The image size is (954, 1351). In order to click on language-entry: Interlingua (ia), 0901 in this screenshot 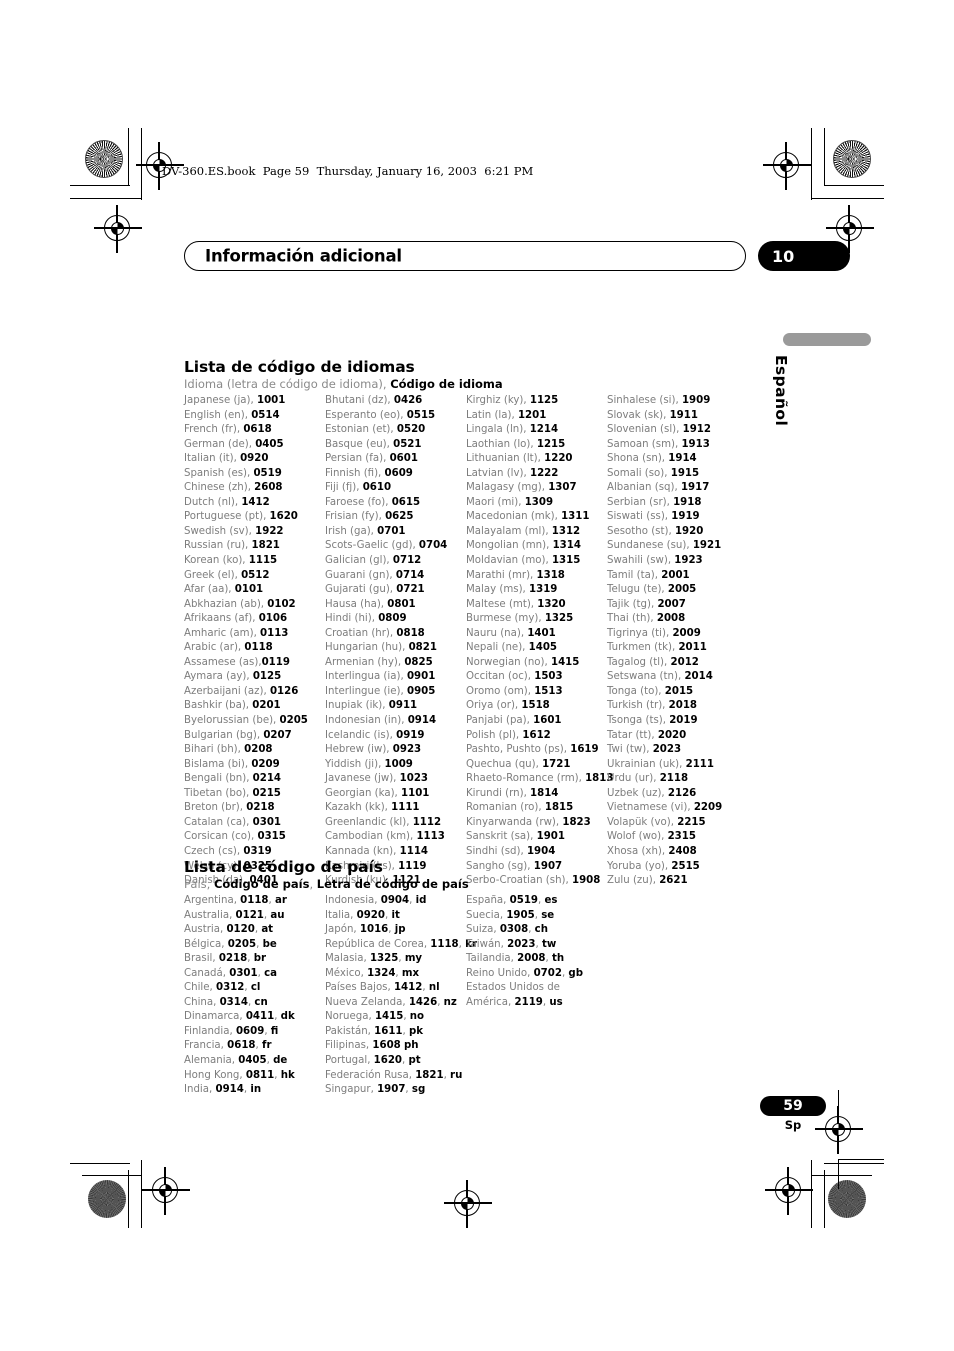, I will do `click(395, 677)`.